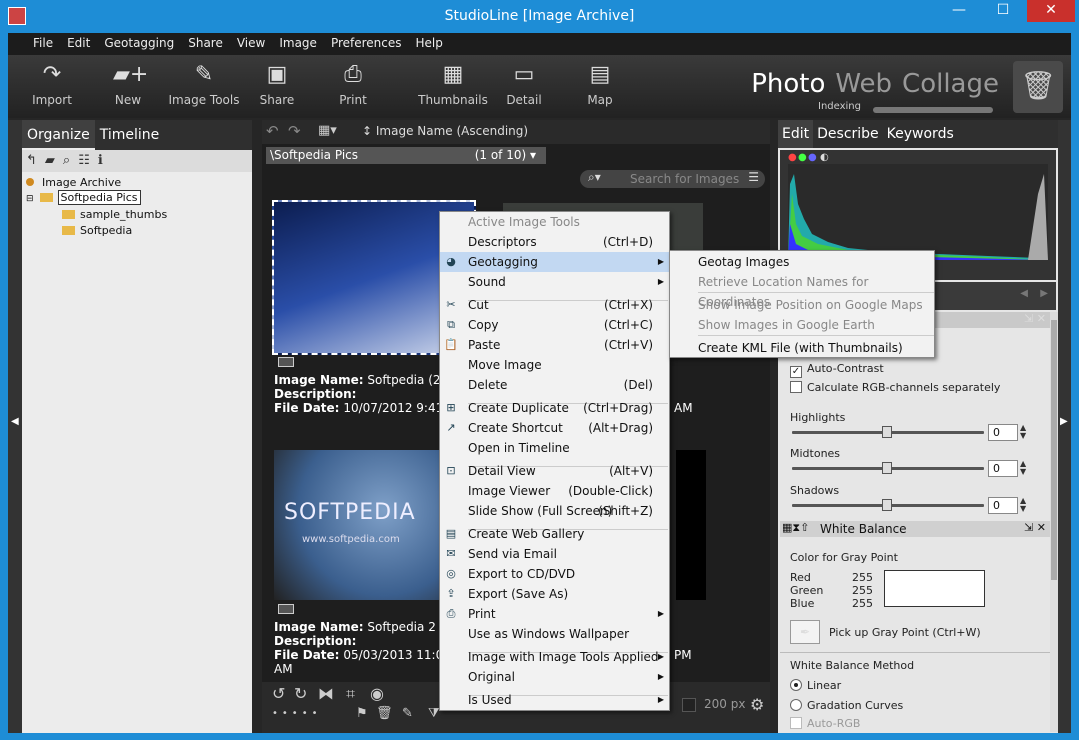  Describe the element at coordinates (1003, 11) in the screenshot. I see `maximize-button: ☐` at that location.